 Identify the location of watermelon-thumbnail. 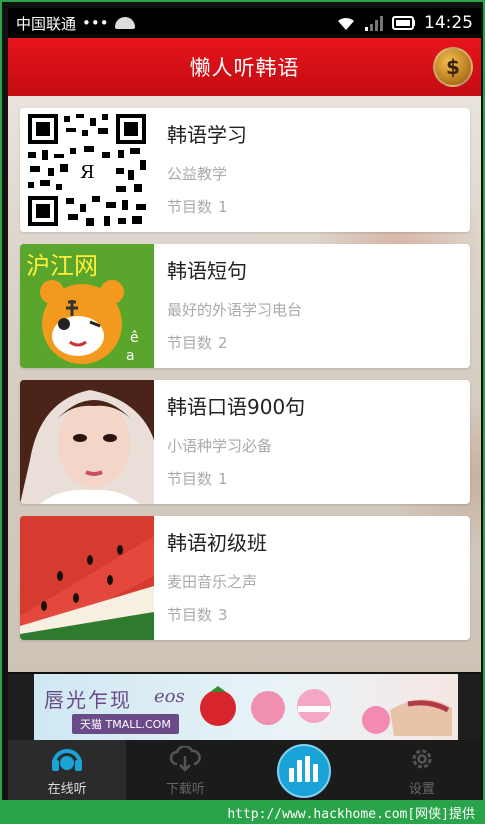
(87, 578).